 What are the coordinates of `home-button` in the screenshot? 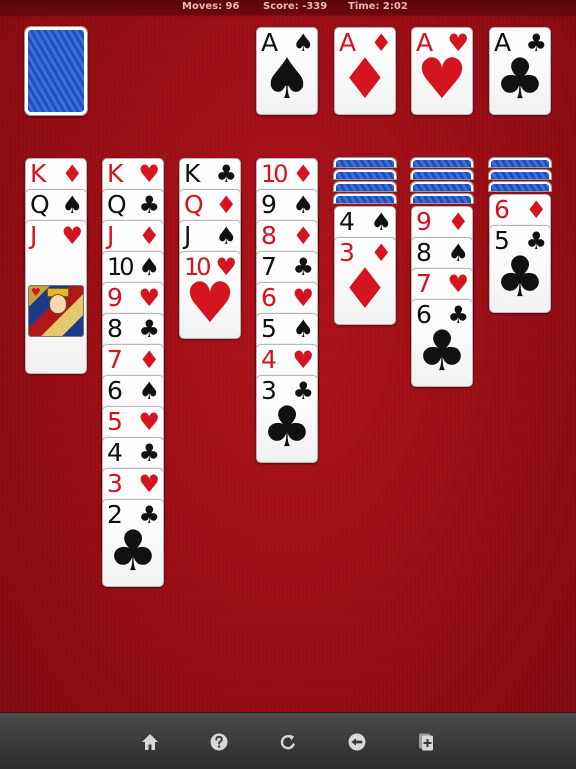 It's located at (150, 742).